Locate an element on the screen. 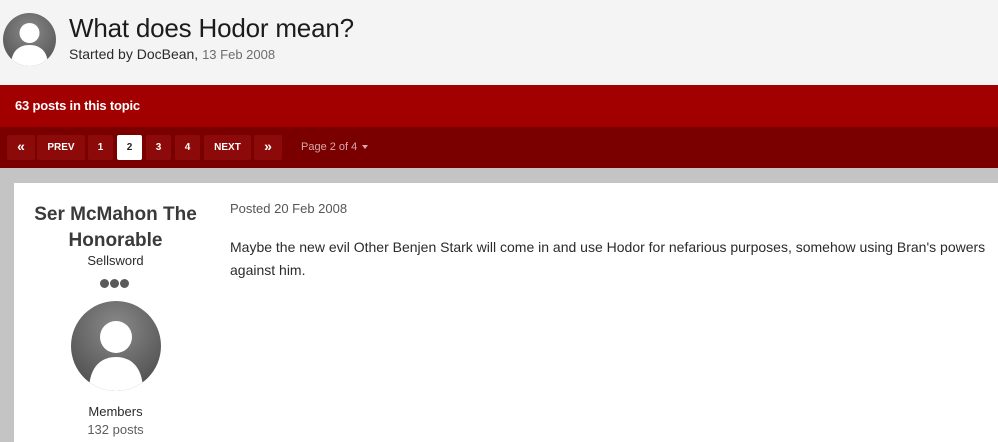 Image resolution: width=998 pixels, height=442 pixels. author-avatar-icon is located at coordinates (116, 346).